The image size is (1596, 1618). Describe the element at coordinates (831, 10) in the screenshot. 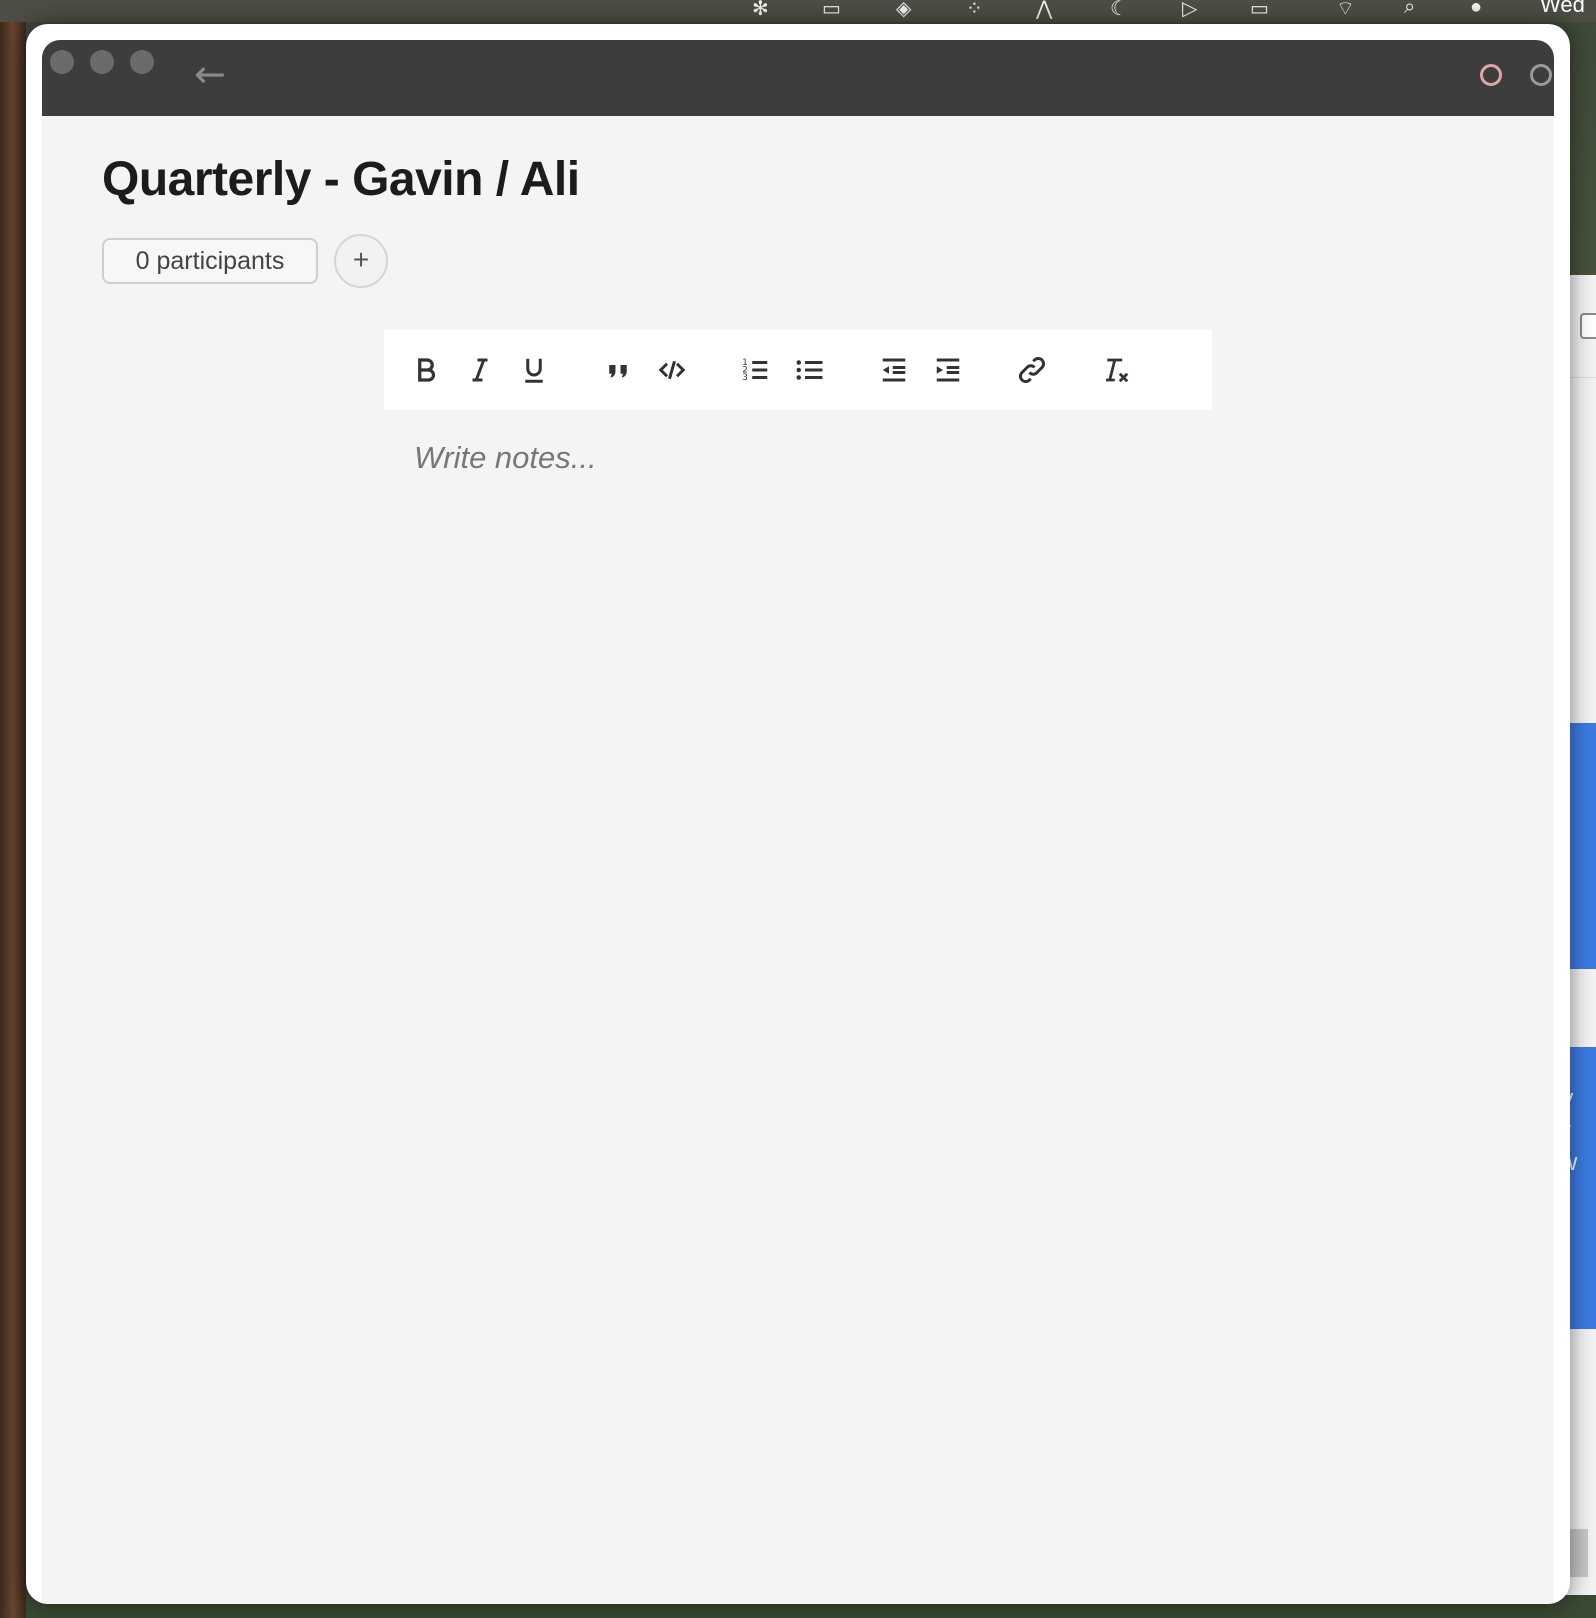

I see `wallet-icon: ▭` at that location.